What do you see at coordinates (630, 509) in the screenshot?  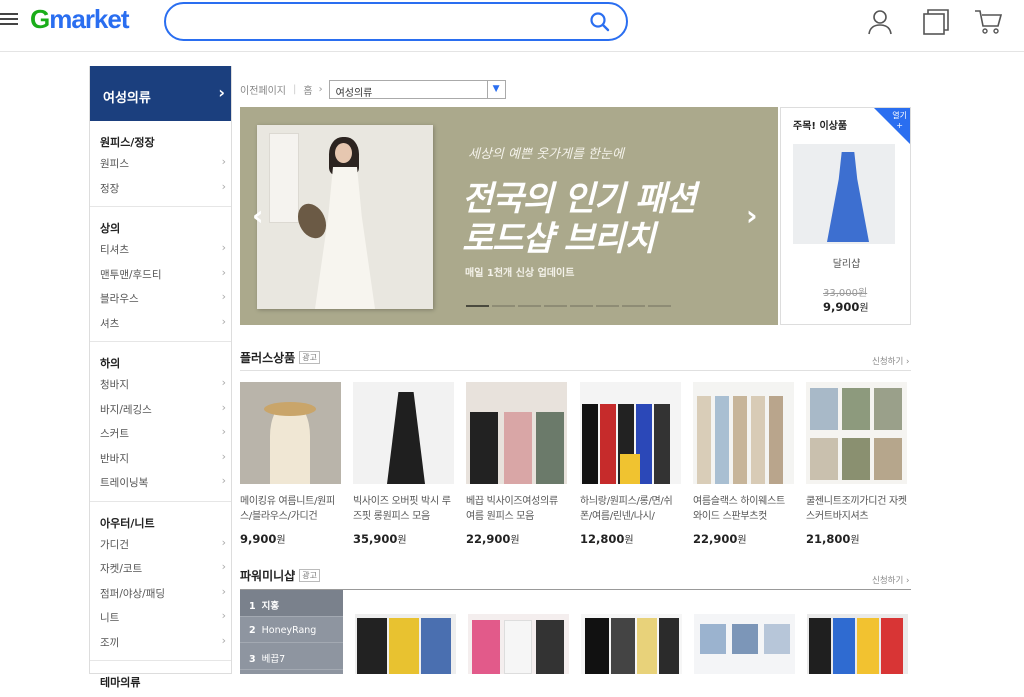 I see `product-title: 하늬랑/원피스/롱/면/쉬폰/여름/린넨/나시/` at bounding box center [630, 509].